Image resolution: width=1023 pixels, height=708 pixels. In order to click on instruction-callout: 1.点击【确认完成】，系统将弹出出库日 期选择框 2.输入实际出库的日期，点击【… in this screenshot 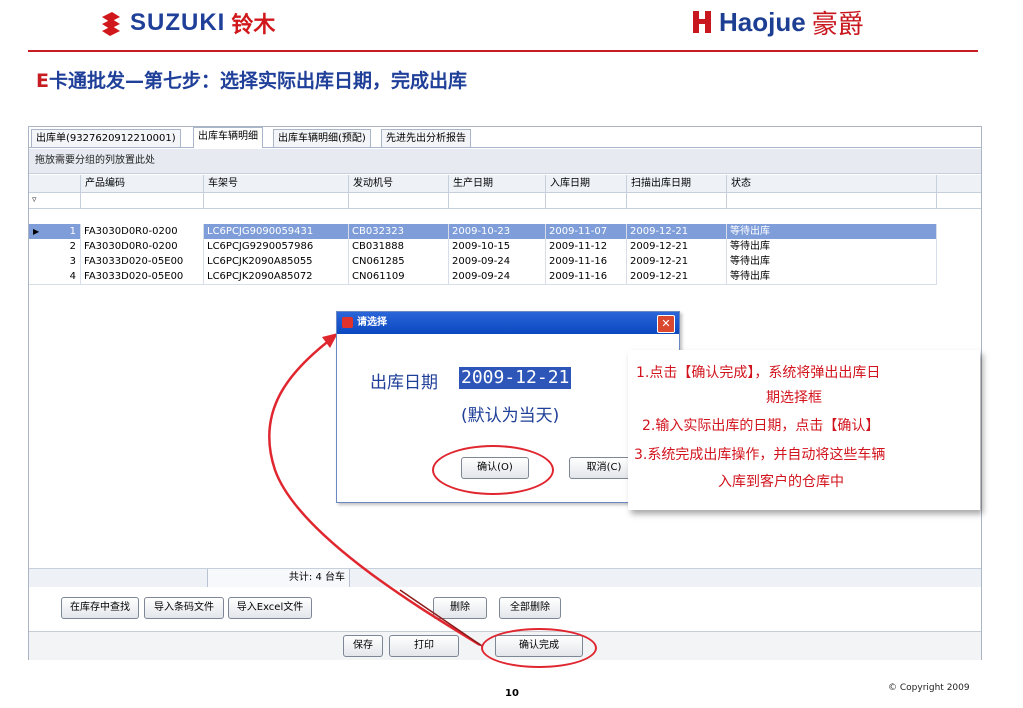, I will do `click(804, 430)`.